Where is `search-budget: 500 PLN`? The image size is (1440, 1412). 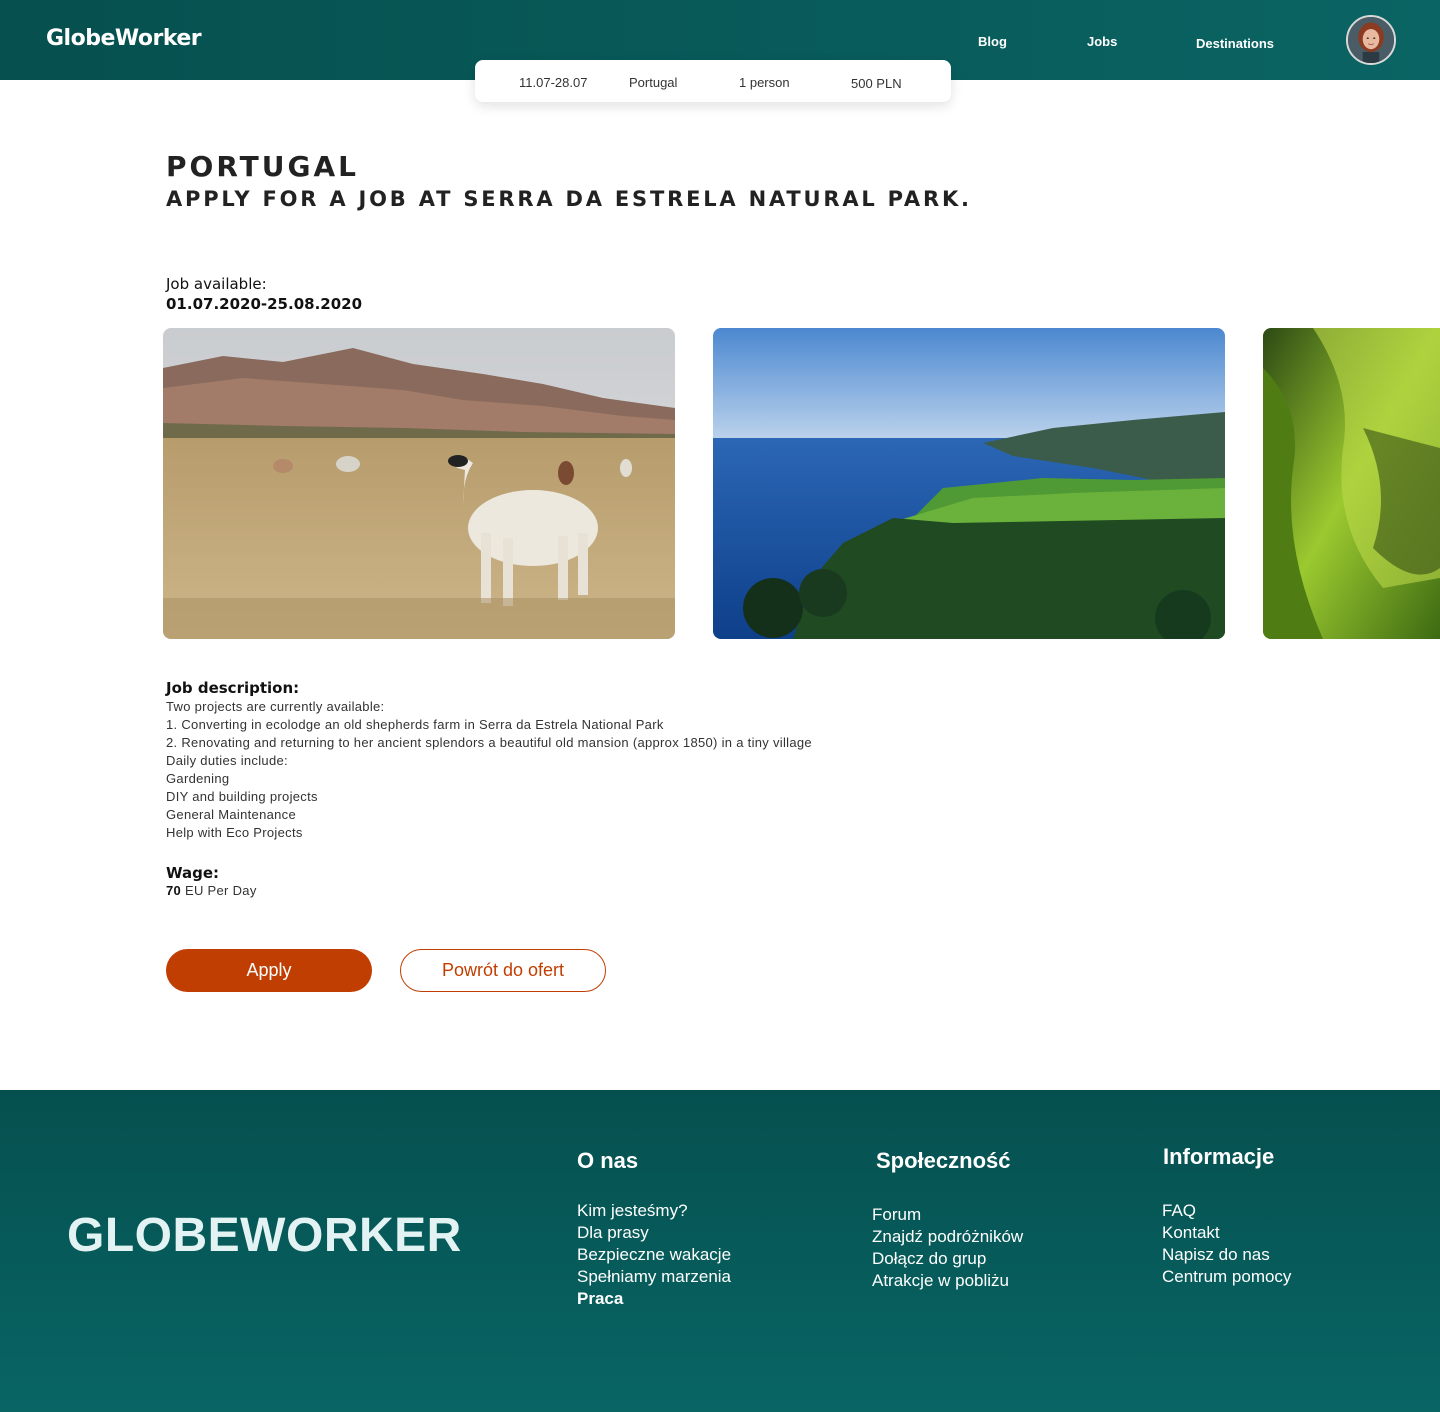 search-budget: 500 PLN is located at coordinates (876, 83).